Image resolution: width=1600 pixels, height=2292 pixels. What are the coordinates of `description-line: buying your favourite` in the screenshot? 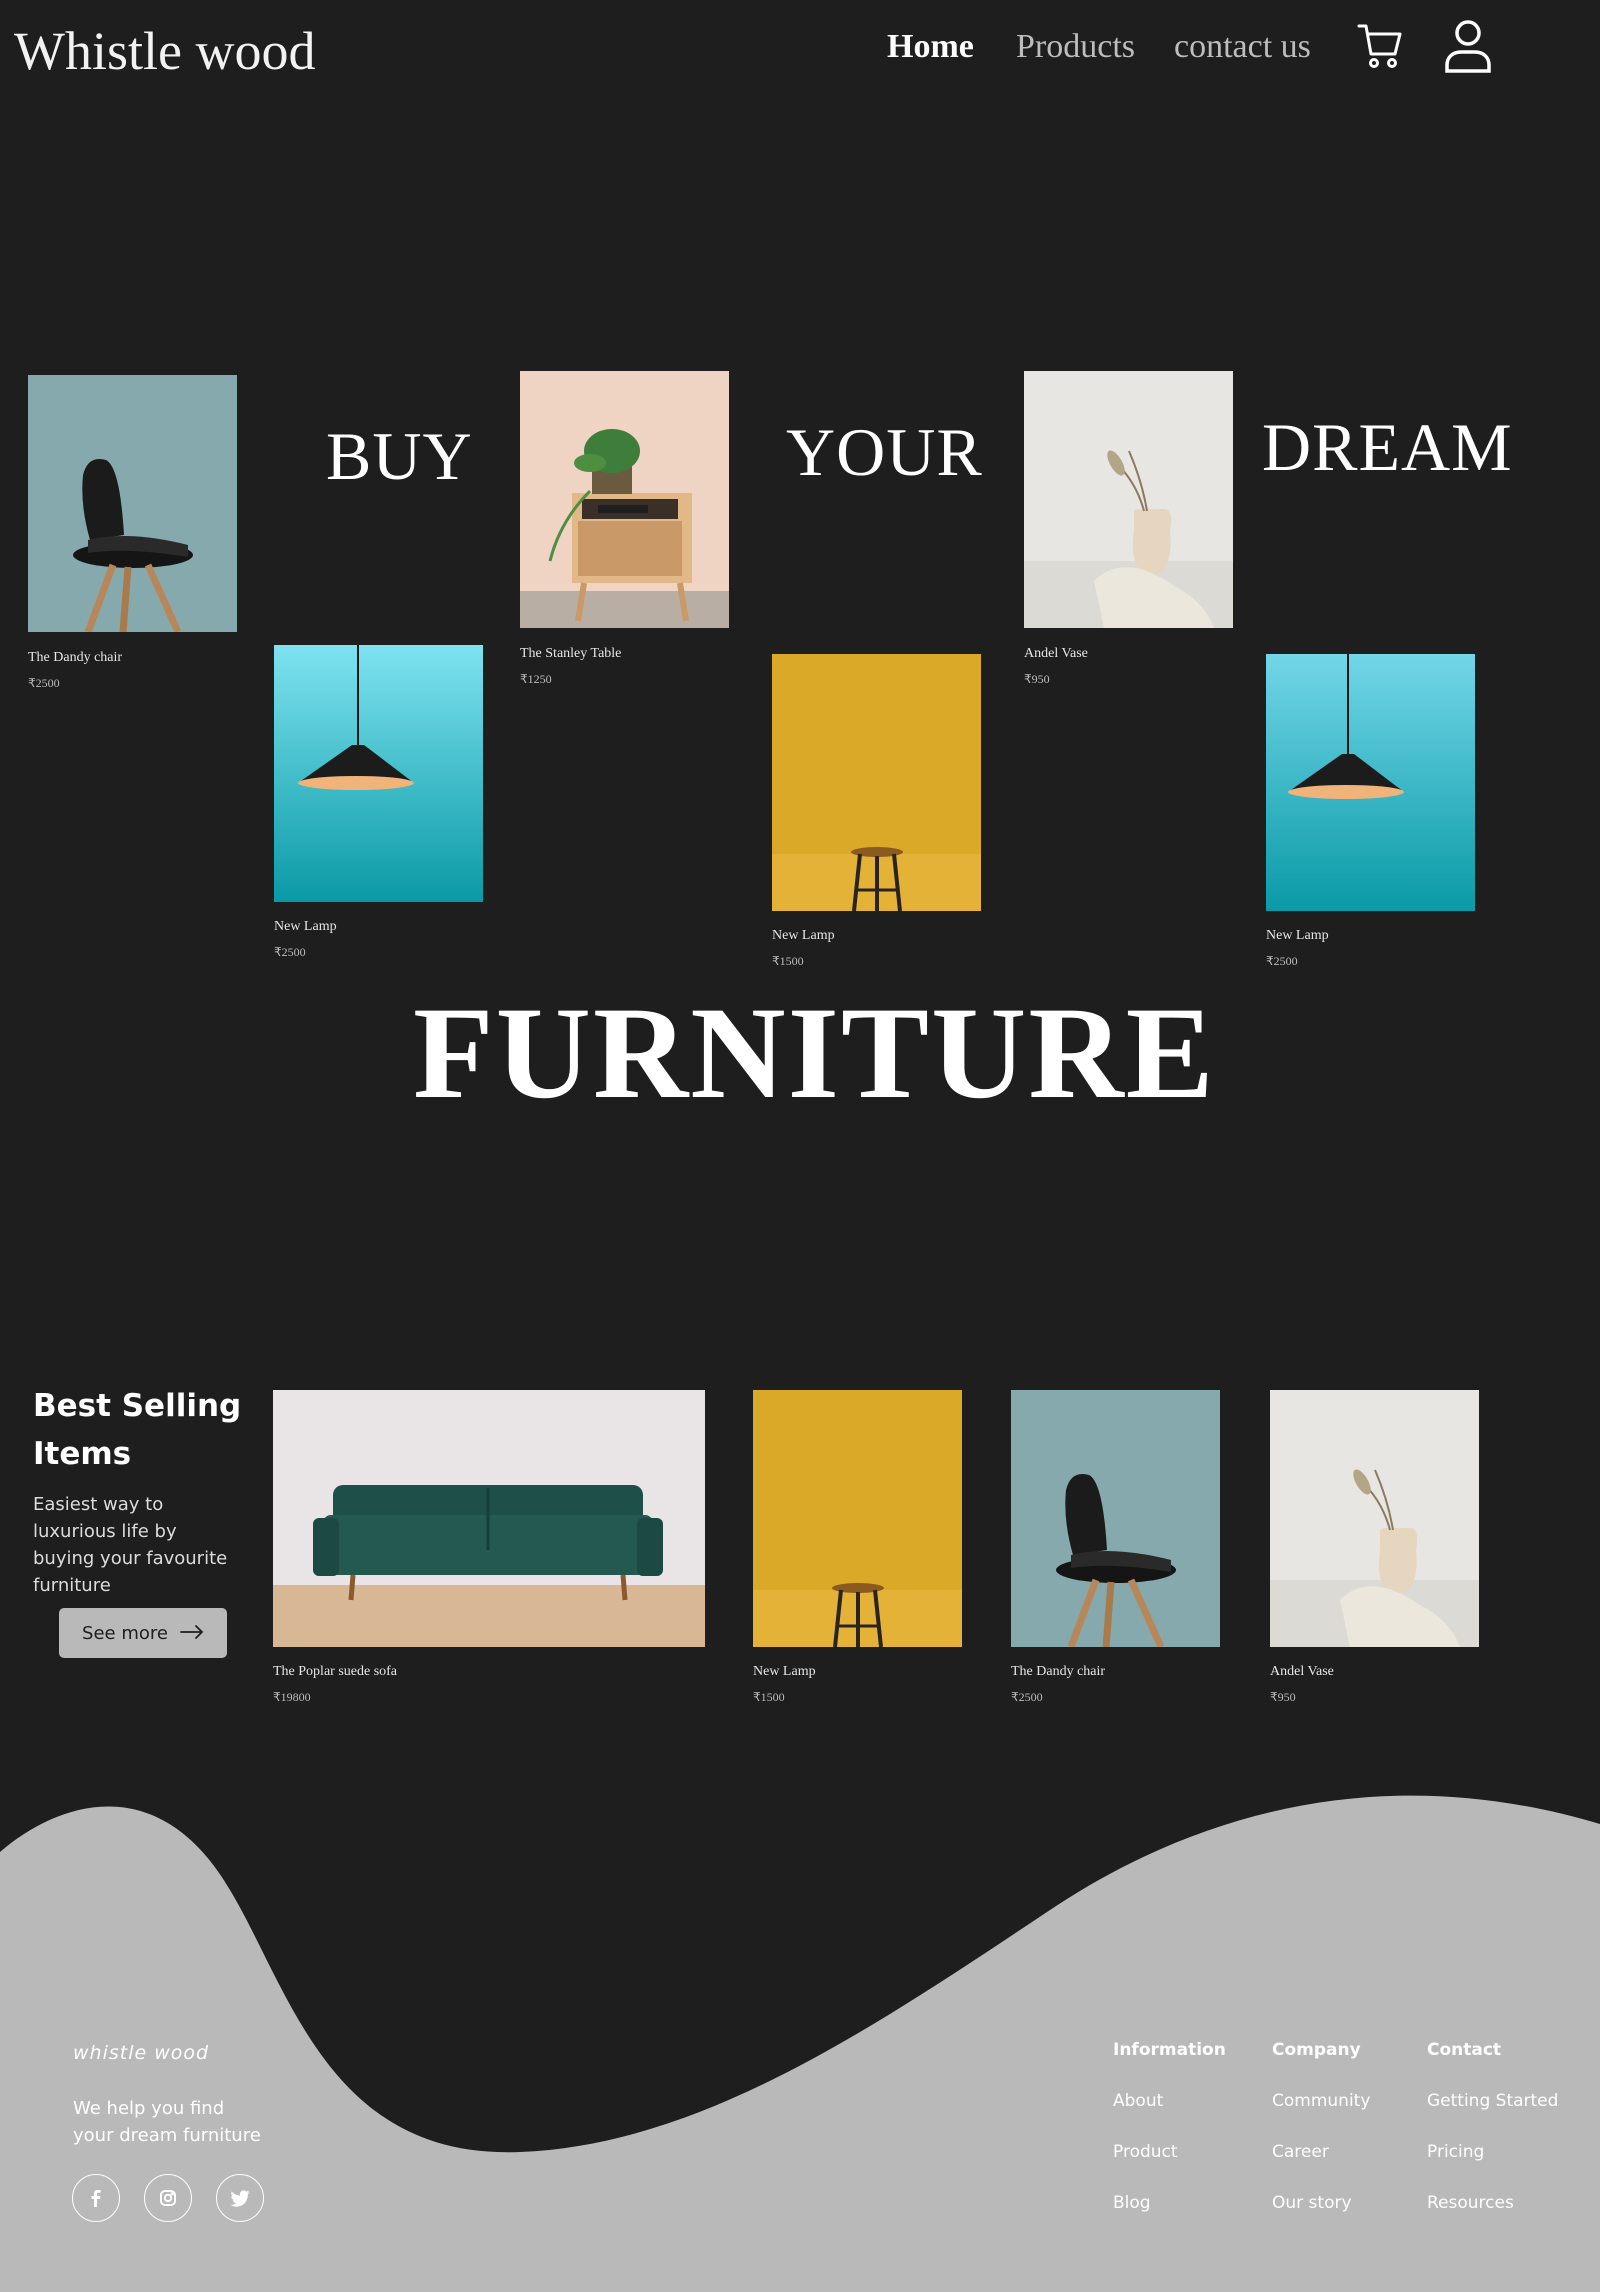 It's located at (130, 1558).